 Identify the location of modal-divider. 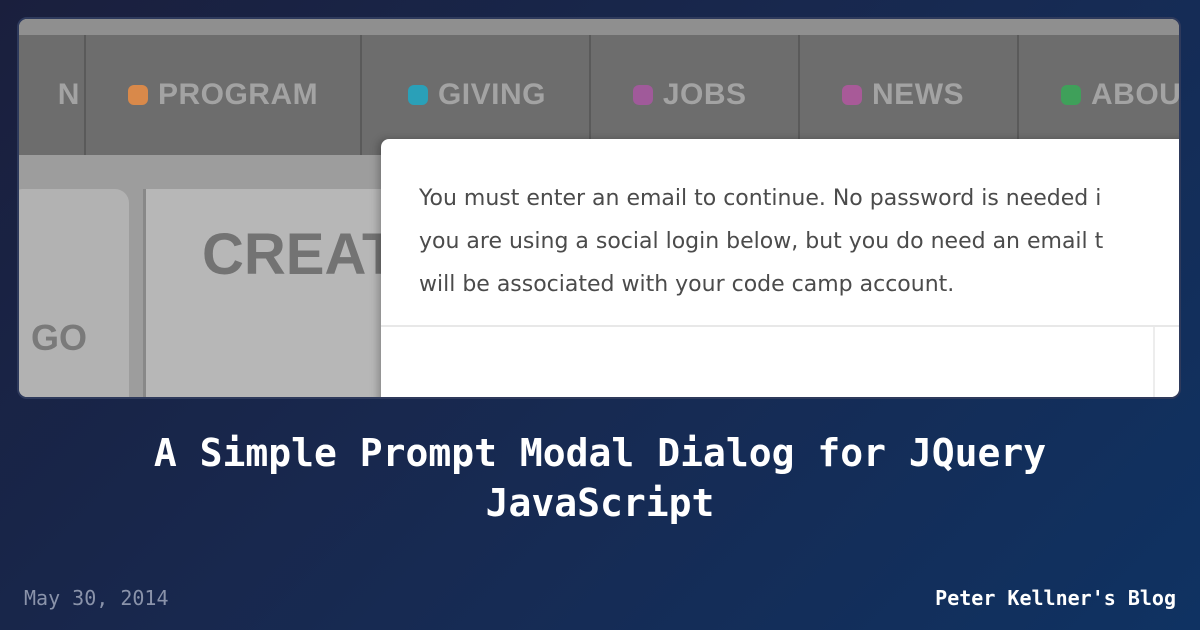
(780, 326).